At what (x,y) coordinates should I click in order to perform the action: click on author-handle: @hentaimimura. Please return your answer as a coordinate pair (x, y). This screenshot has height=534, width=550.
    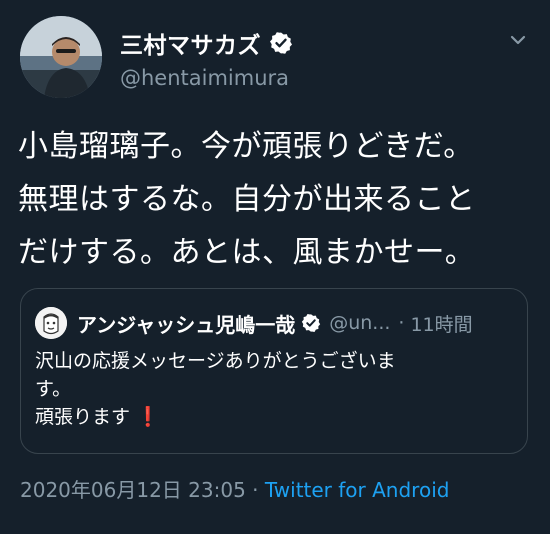
    Looking at the image, I should click on (204, 78).